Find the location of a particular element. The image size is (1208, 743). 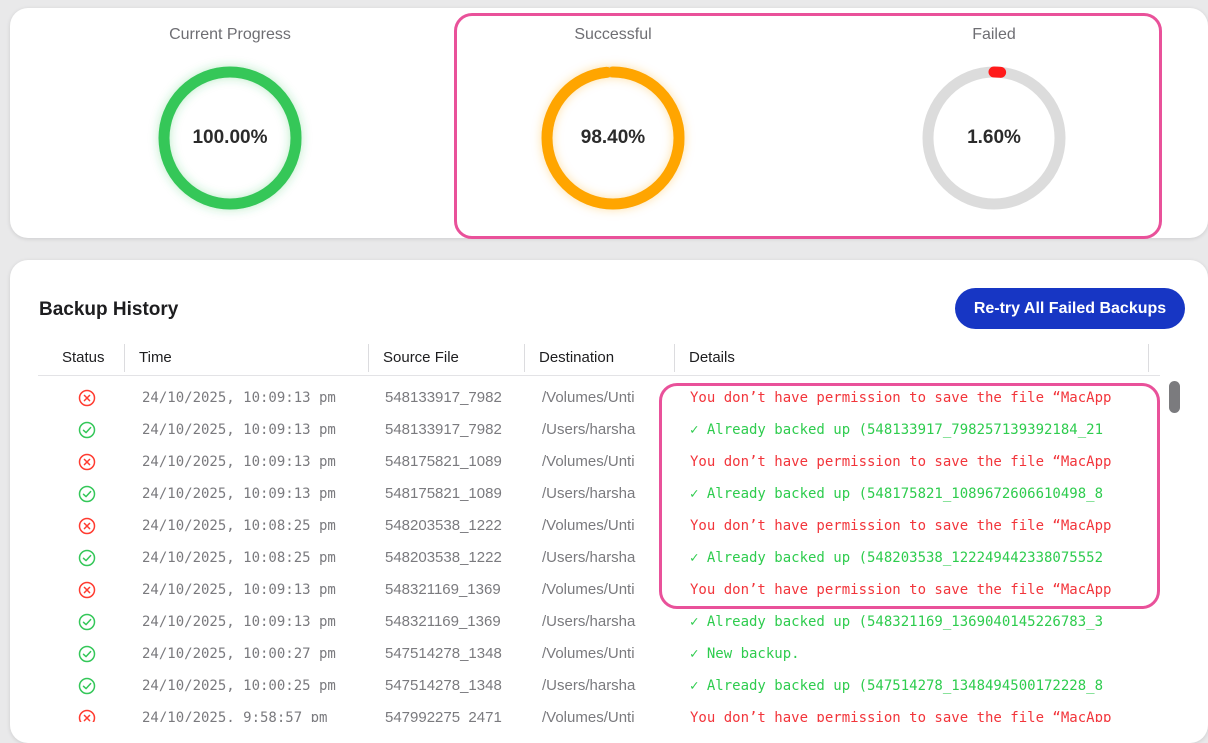

failed-ring: 1.60% is located at coordinates (994, 138).